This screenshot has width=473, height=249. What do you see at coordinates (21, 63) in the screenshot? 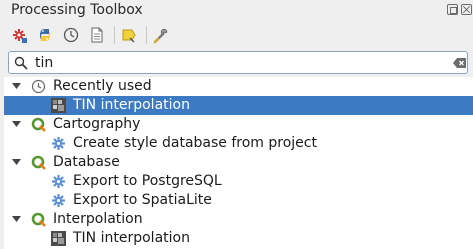
I see `search-icon` at bounding box center [21, 63].